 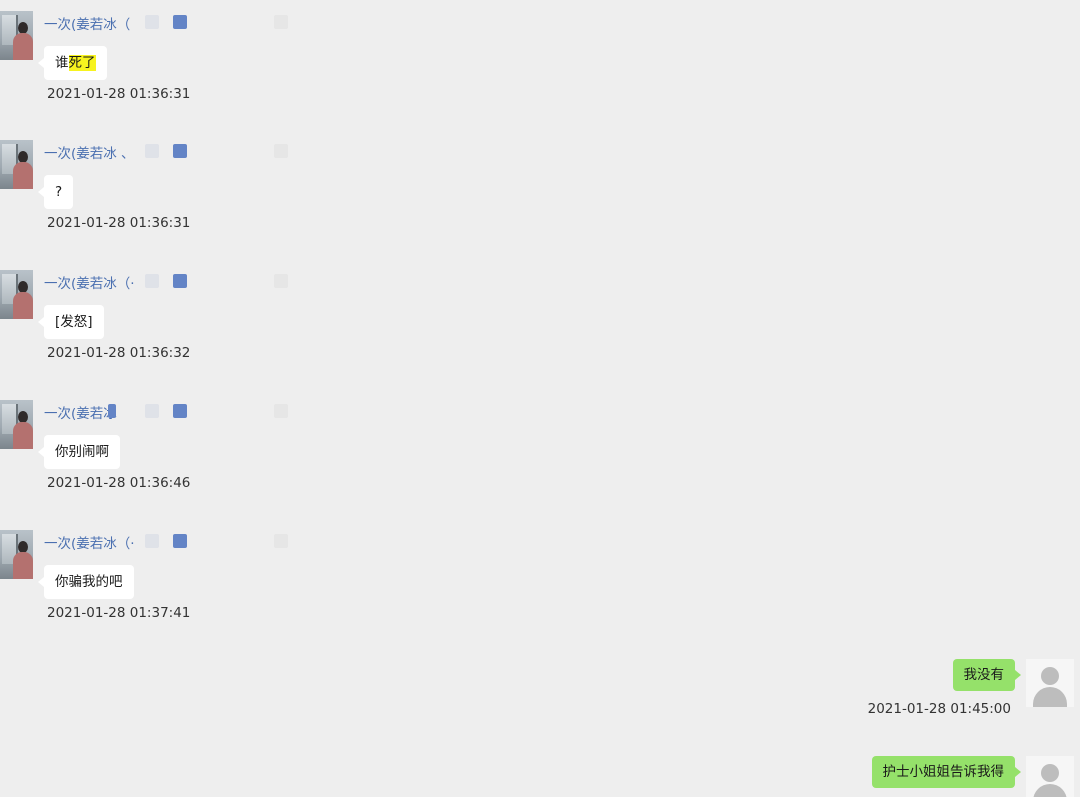 I want to click on incoming-message: 一次(姜若冰（ 谁死了 2021-01-28 01:36:31, so click(x=200, y=66).